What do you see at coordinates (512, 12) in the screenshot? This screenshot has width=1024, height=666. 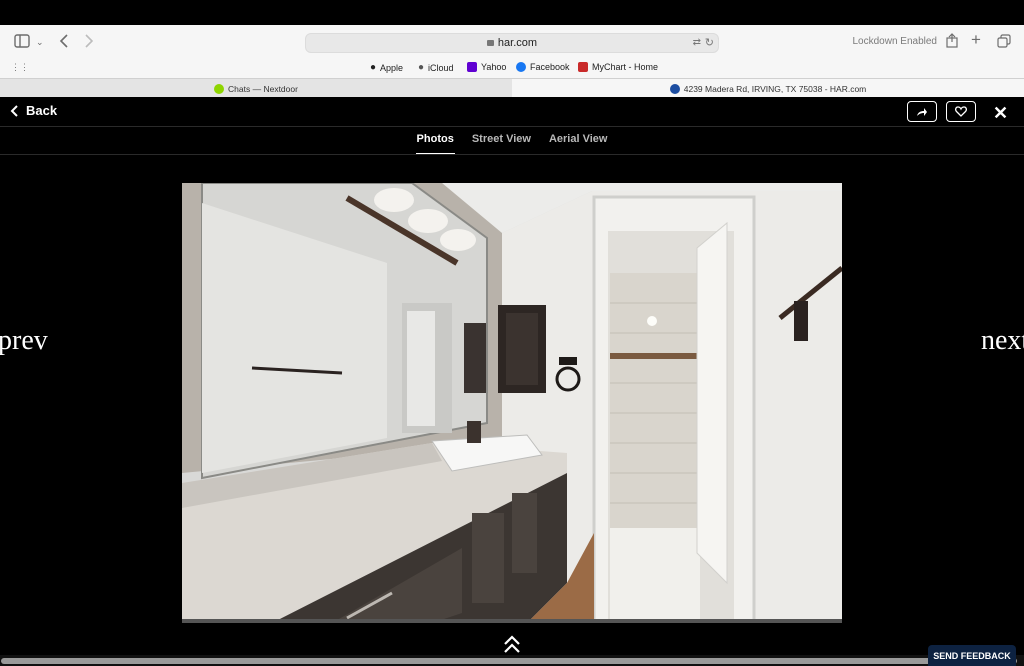 I see `menu-strip` at bounding box center [512, 12].